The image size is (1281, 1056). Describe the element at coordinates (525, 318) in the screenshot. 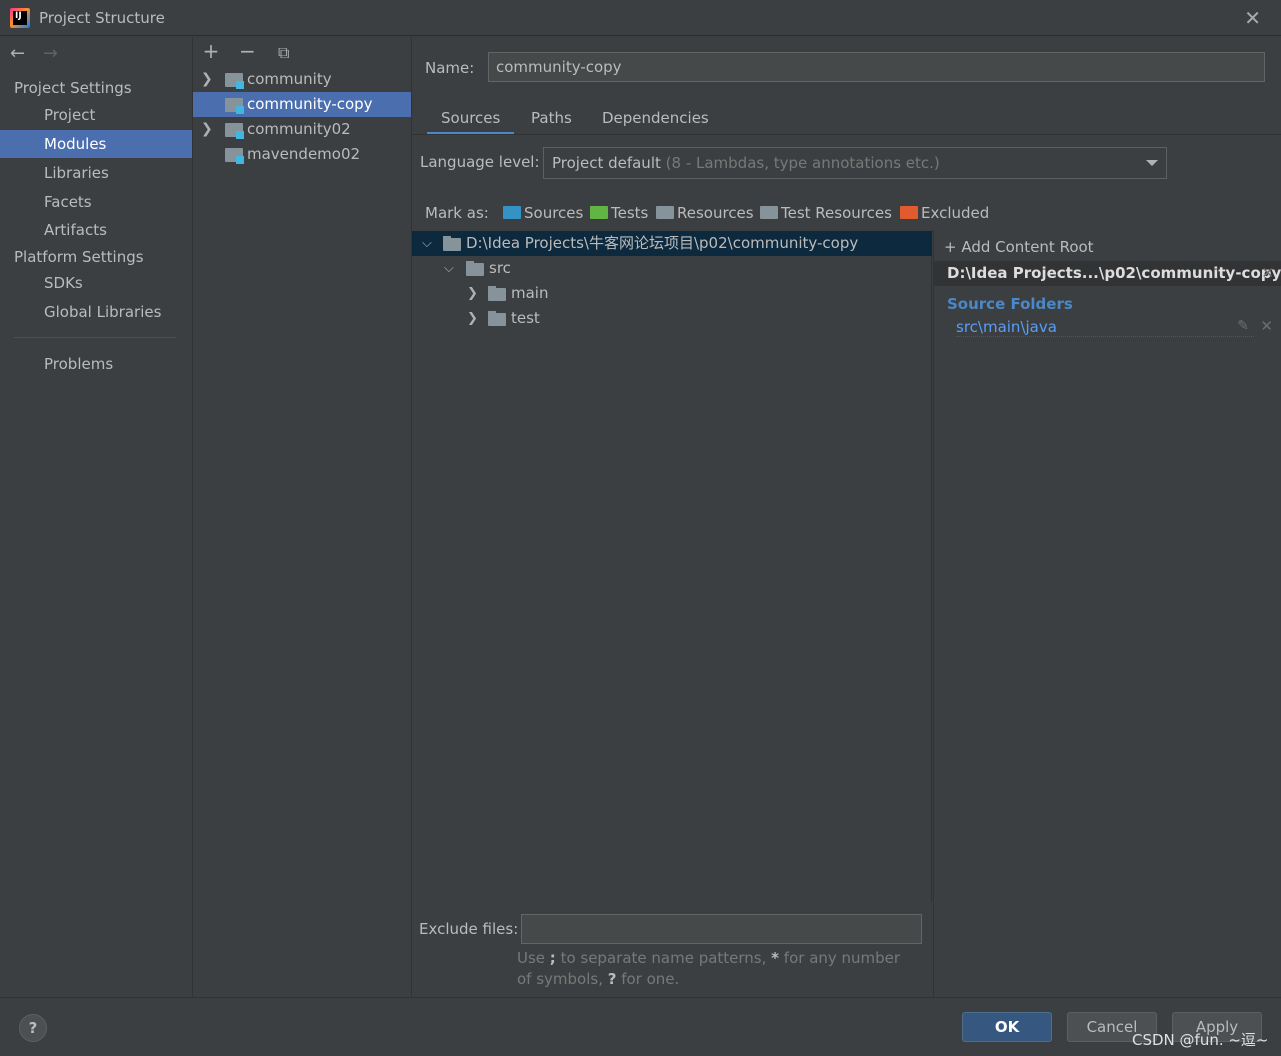

I see `tree-test-label: test` at that location.